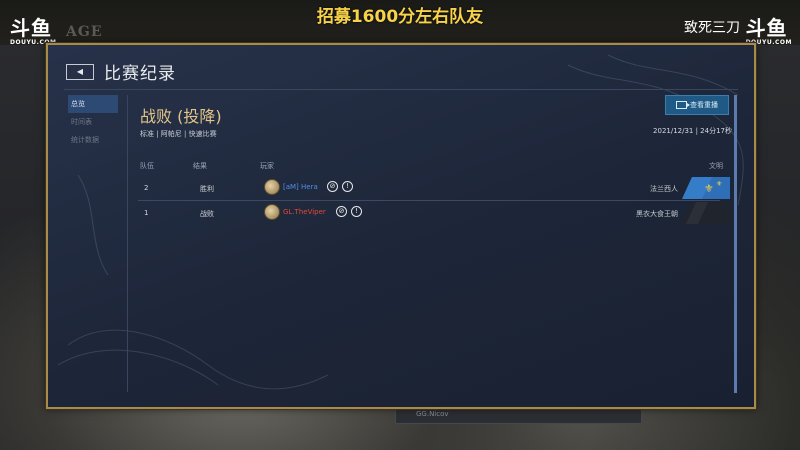  Describe the element at coordinates (93, 140) in the screenshot. I see `sidebar-item-statistics: 统计数据` at that location.